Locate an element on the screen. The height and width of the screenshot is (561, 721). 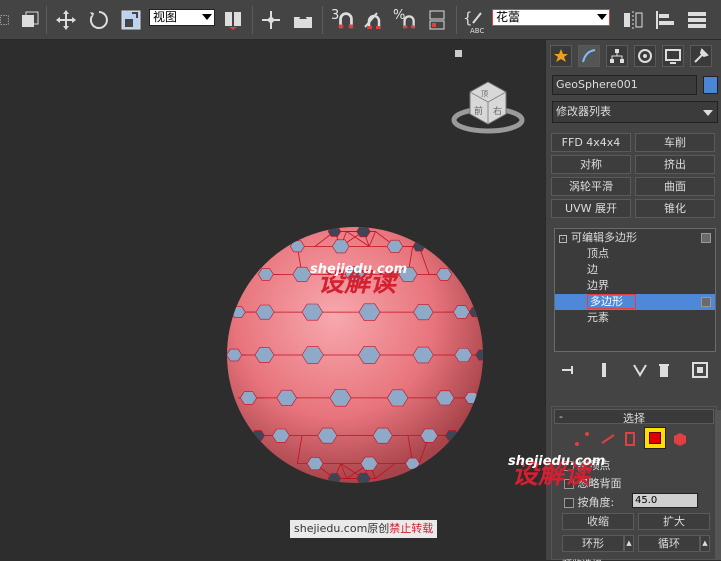
rotate-icon is located at coordinates (99, 20).